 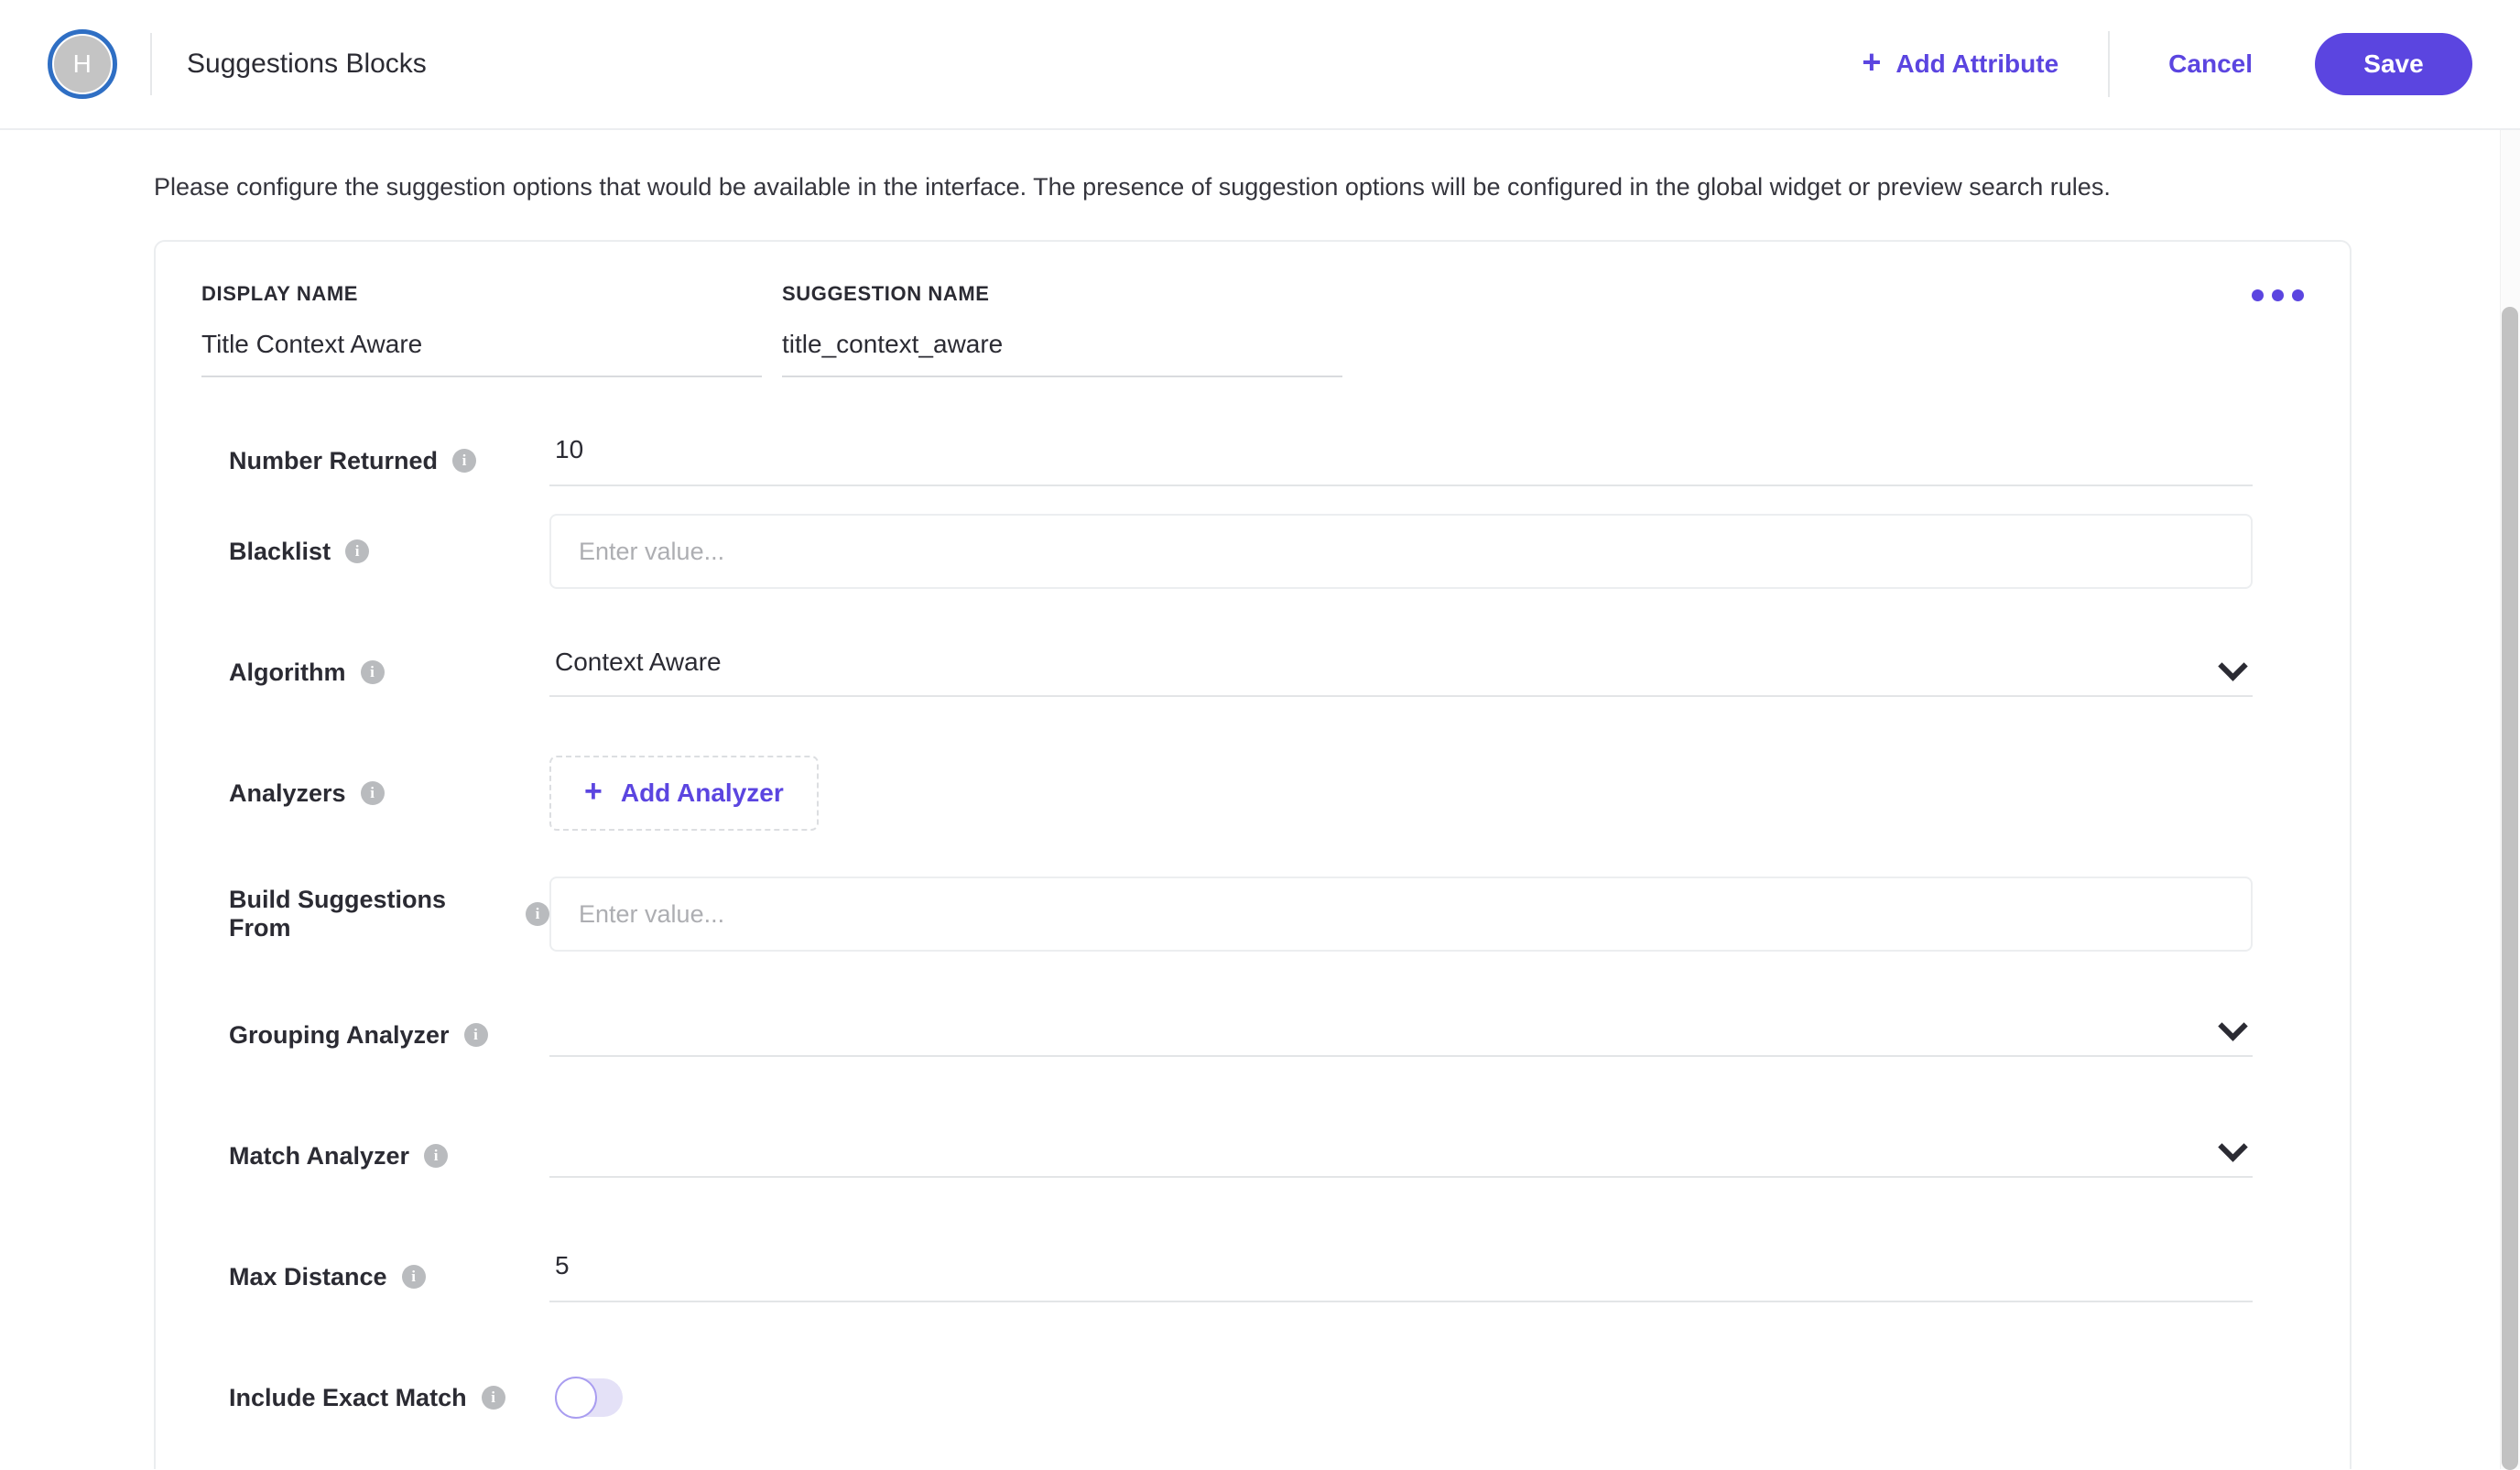 What do you see at coordinates (287, 793) in the screenshot?
I see `row-label: Analyzers` at bounding box center [287, 793].